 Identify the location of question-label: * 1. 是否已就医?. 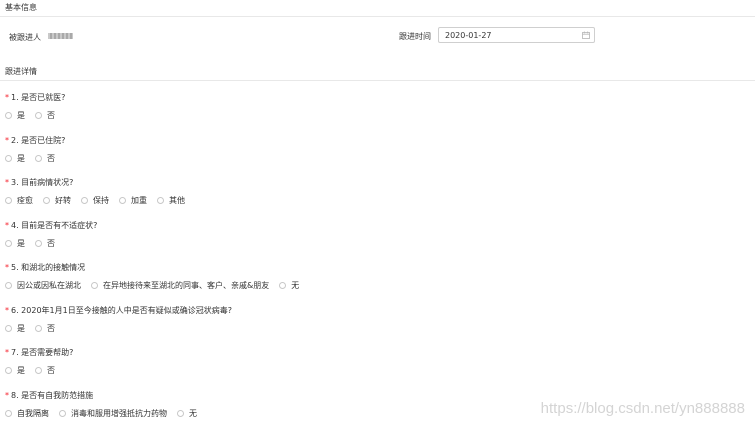
(35, 97).